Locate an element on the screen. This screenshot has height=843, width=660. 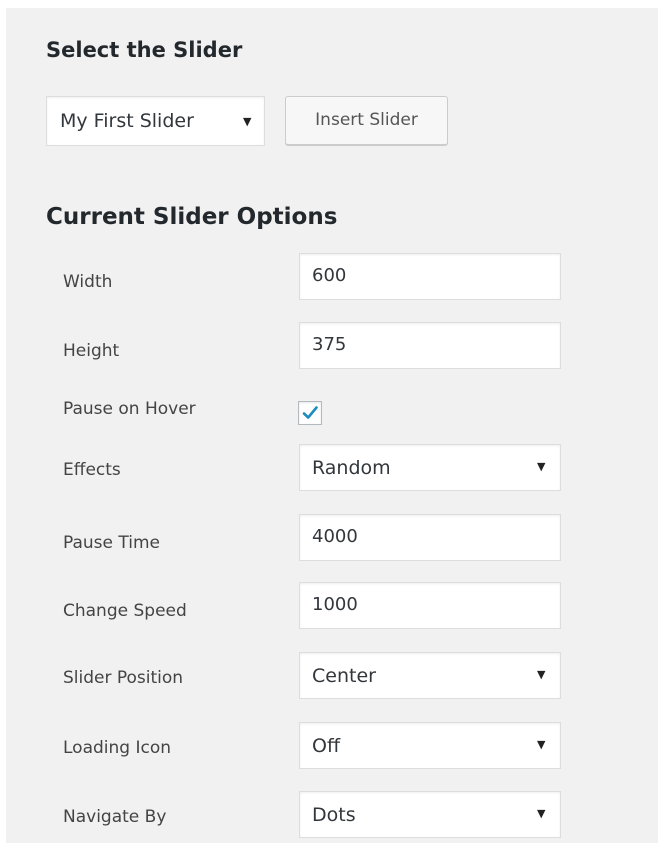
pause-on-hover-checkbox is located at coordinates (310, 413).